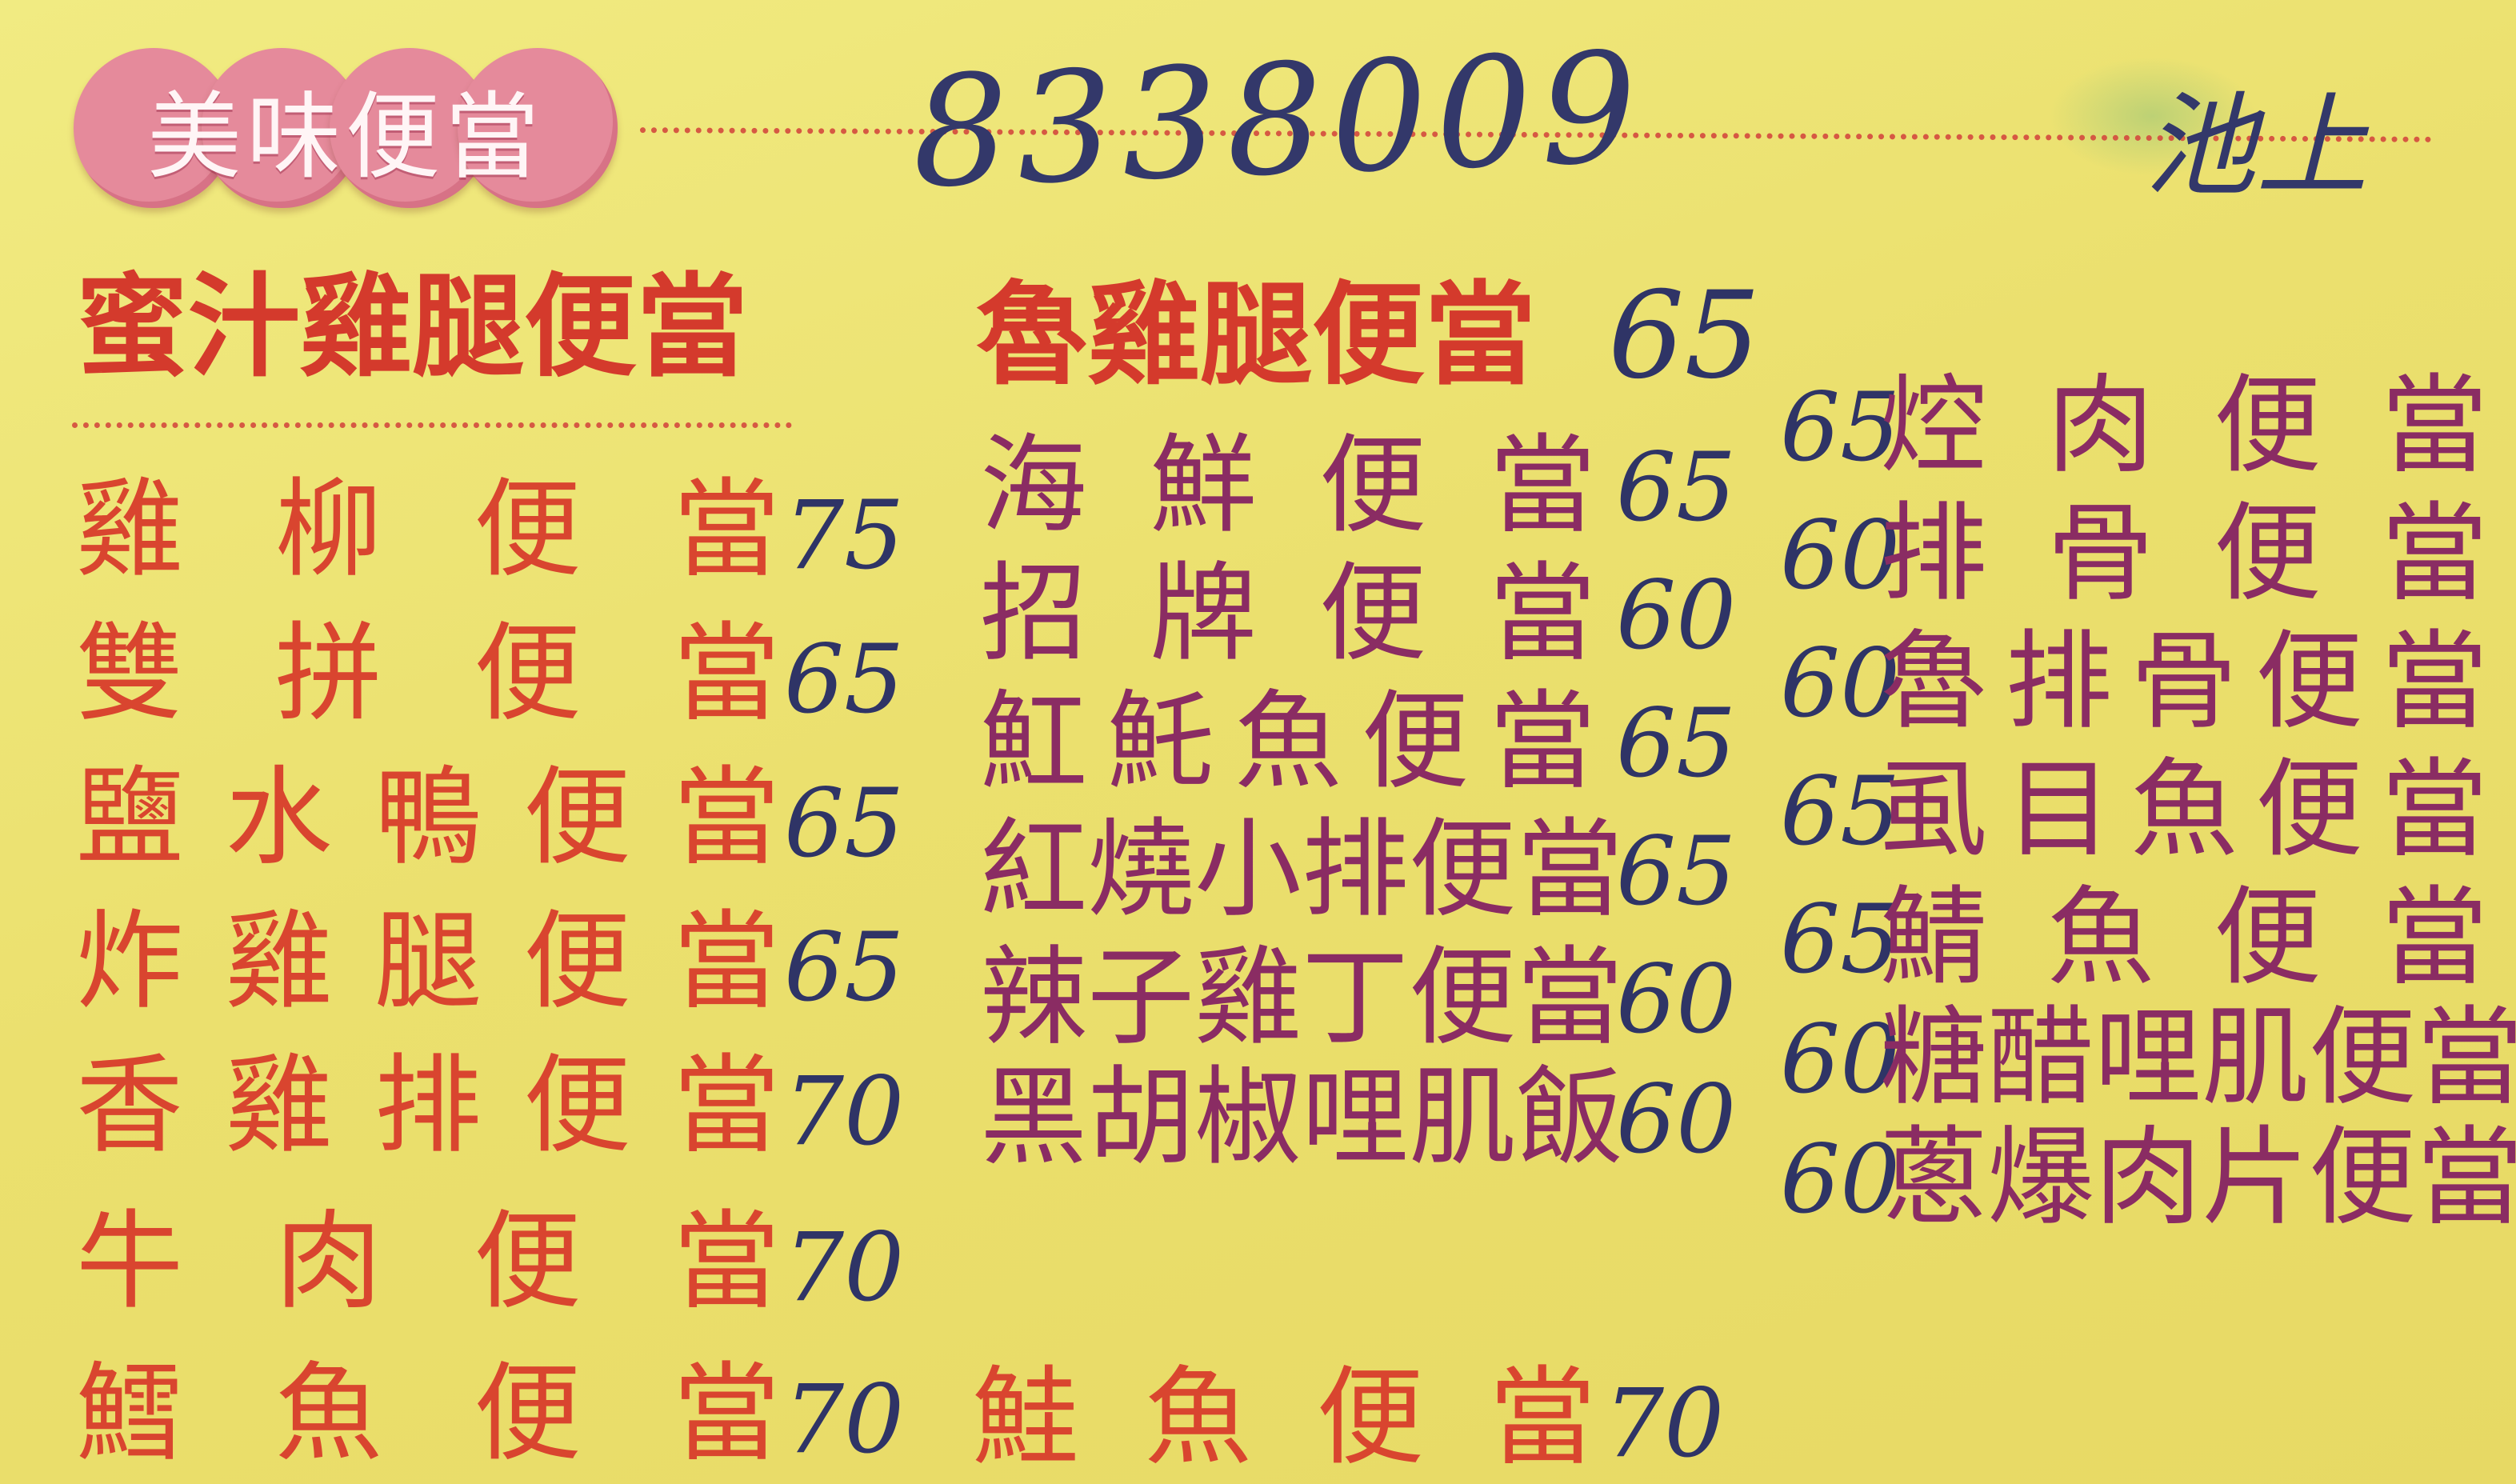 The height and width of the screenshot is (1484, 2516). I want to click on menu-item-char: 魯, so click(1934, 681).